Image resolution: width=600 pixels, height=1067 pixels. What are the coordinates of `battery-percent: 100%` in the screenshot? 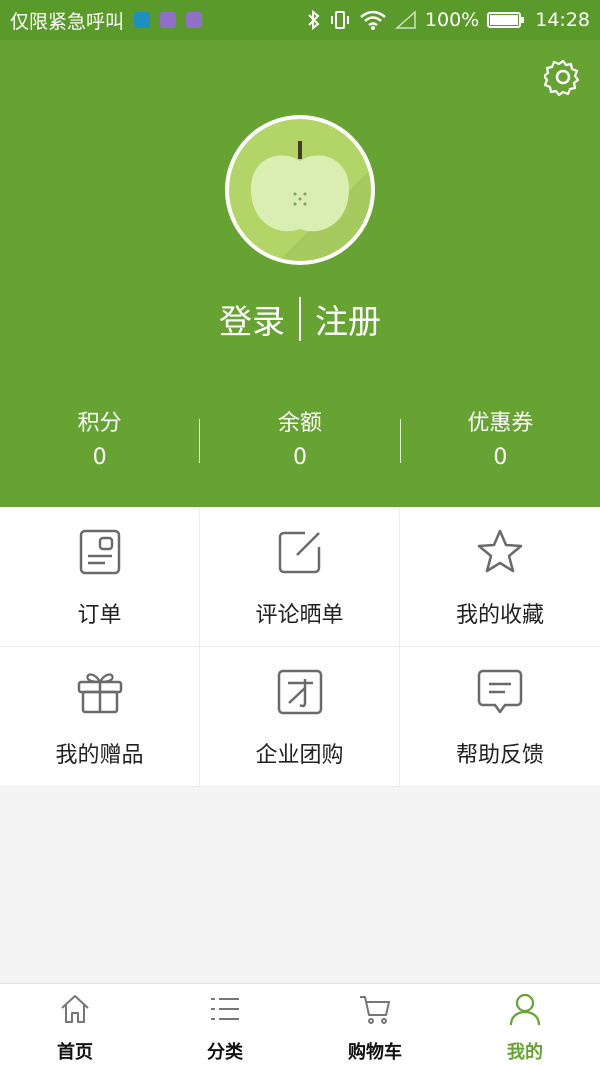 It's located at (452, 20).